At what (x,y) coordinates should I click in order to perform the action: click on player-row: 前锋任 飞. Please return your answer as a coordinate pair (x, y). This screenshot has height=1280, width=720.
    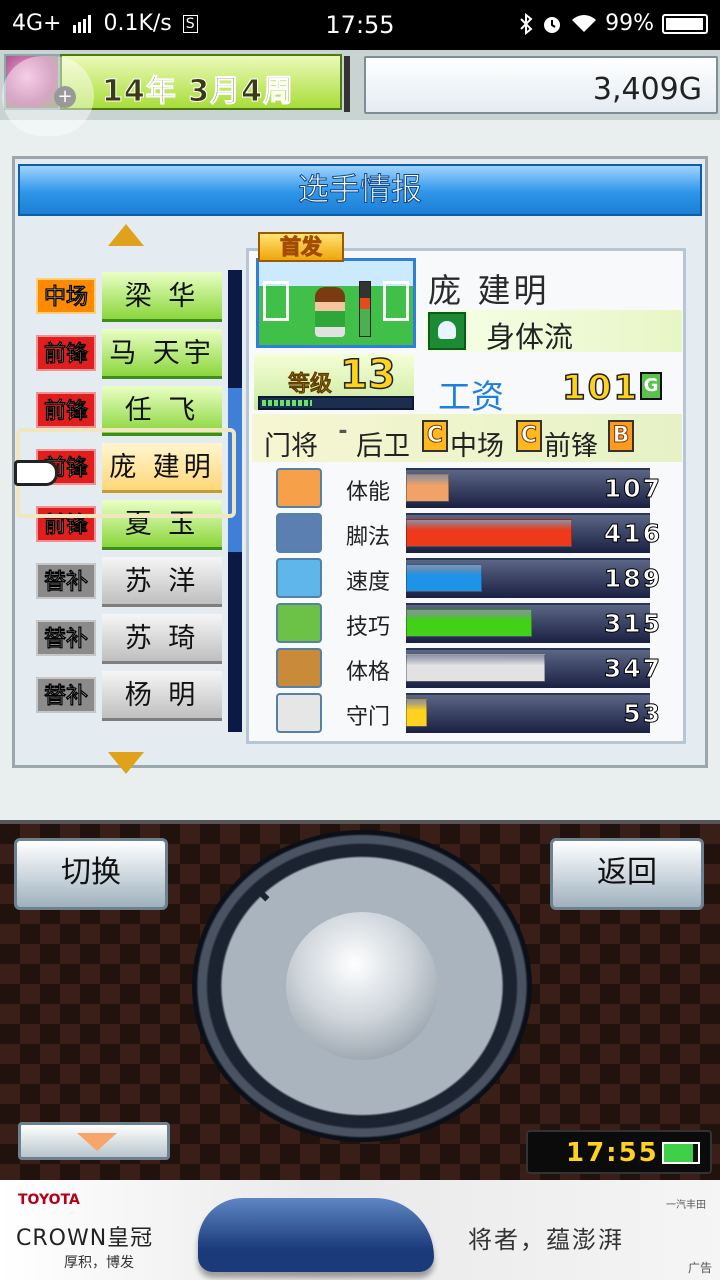
    Looking at the image, I should click on (130, 412).